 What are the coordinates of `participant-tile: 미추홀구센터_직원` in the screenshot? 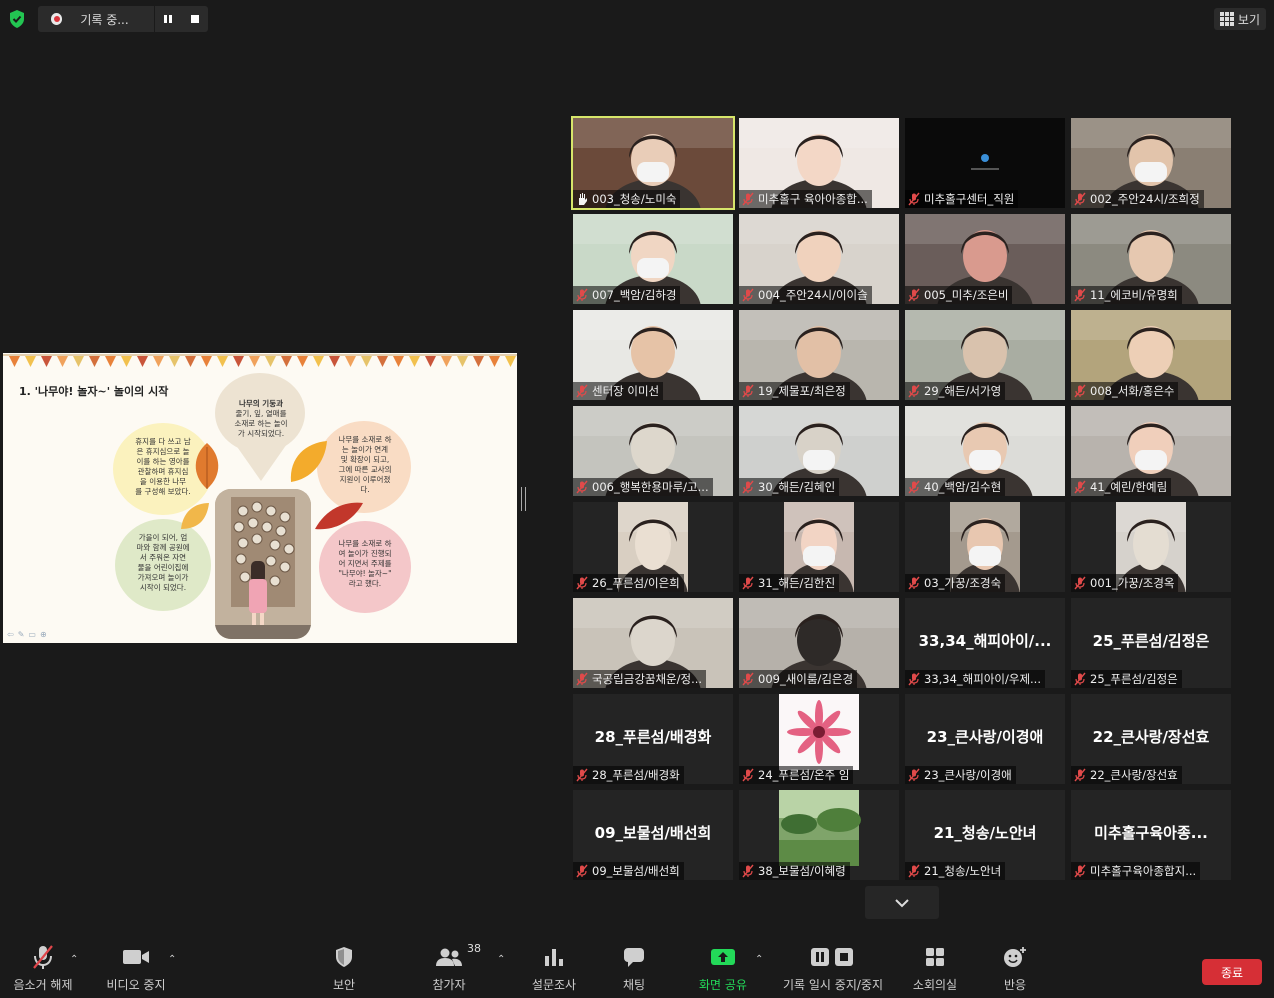 It's located at (985, 163).